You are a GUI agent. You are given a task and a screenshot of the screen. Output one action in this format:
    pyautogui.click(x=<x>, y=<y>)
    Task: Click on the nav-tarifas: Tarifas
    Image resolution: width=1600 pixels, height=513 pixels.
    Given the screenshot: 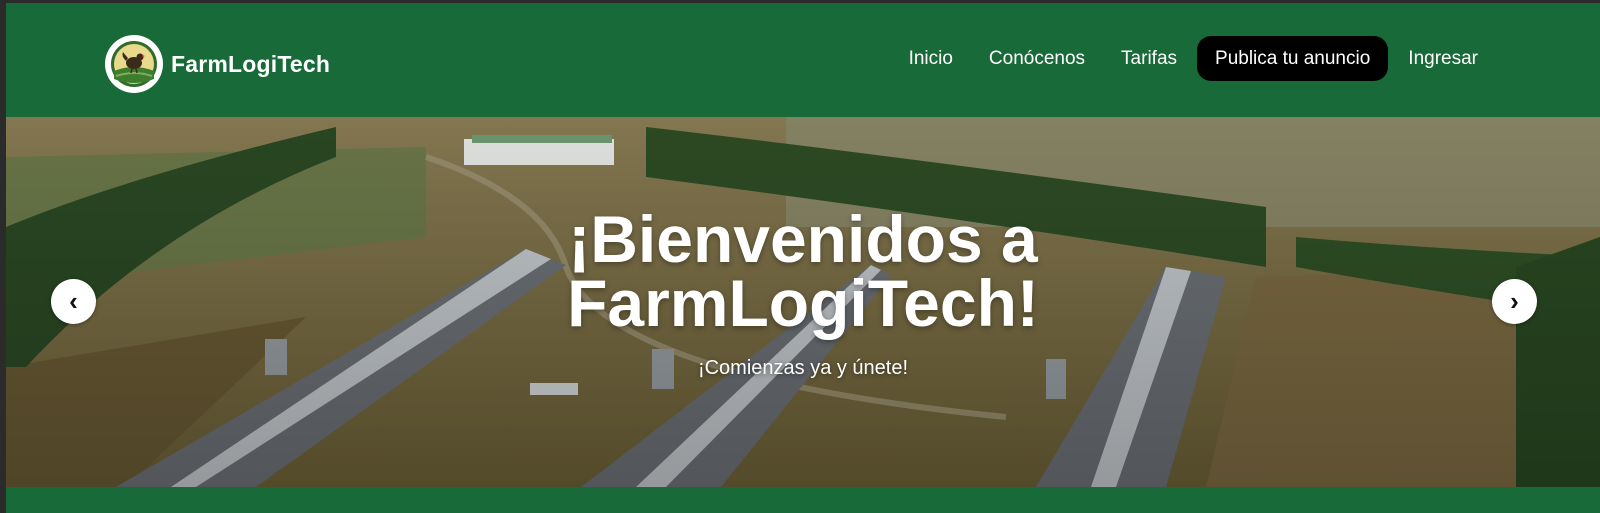 What is the action you would take?
    pyautogui.click(x=1149, y=58)
    